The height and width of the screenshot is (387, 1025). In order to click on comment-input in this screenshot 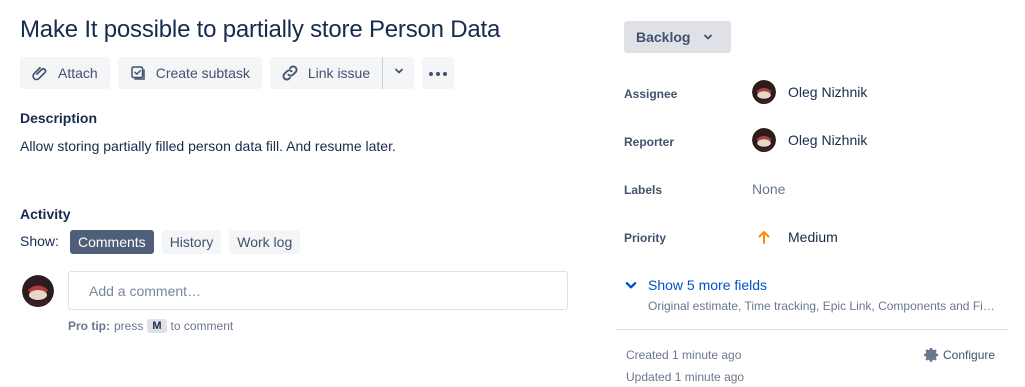, I will do `click(318, 290)`.